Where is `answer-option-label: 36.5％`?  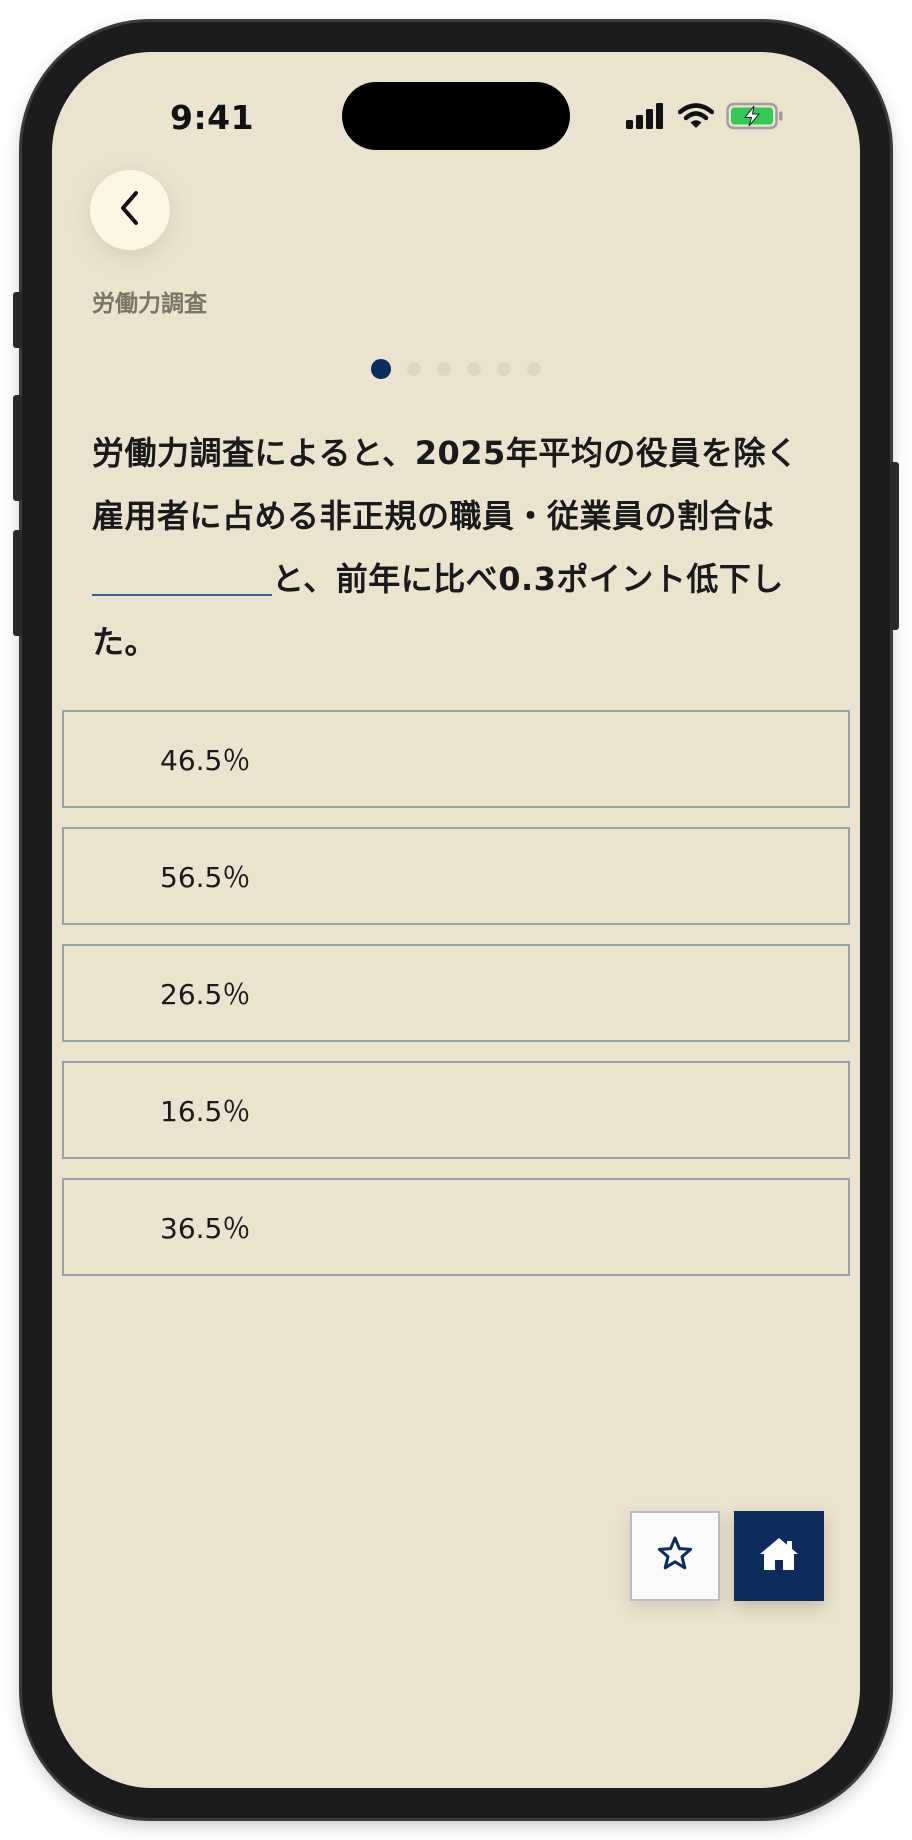 answer-option-label: 36.5％ is located at coordinates (205, 1228).